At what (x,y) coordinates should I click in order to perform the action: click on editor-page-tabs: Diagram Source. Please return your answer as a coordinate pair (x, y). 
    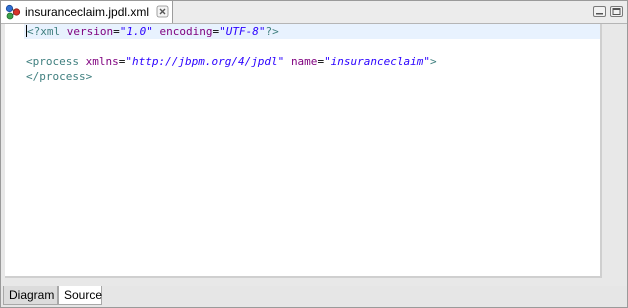
    Looking at the image, I should click on (314, 296).